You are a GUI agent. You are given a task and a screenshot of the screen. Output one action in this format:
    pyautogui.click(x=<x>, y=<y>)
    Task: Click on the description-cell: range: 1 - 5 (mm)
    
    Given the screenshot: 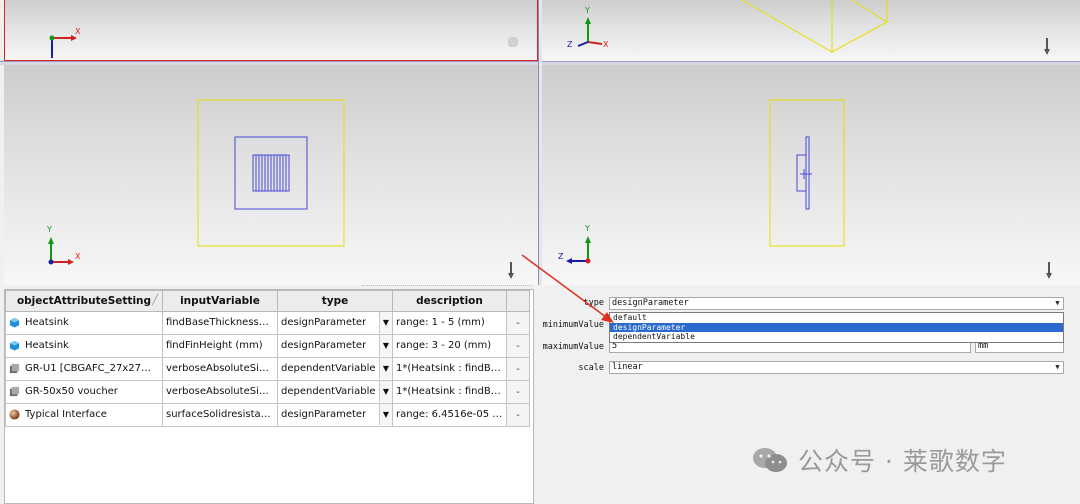 What is the action you would take?
    pyautogui.click(x=449, y=323)
    